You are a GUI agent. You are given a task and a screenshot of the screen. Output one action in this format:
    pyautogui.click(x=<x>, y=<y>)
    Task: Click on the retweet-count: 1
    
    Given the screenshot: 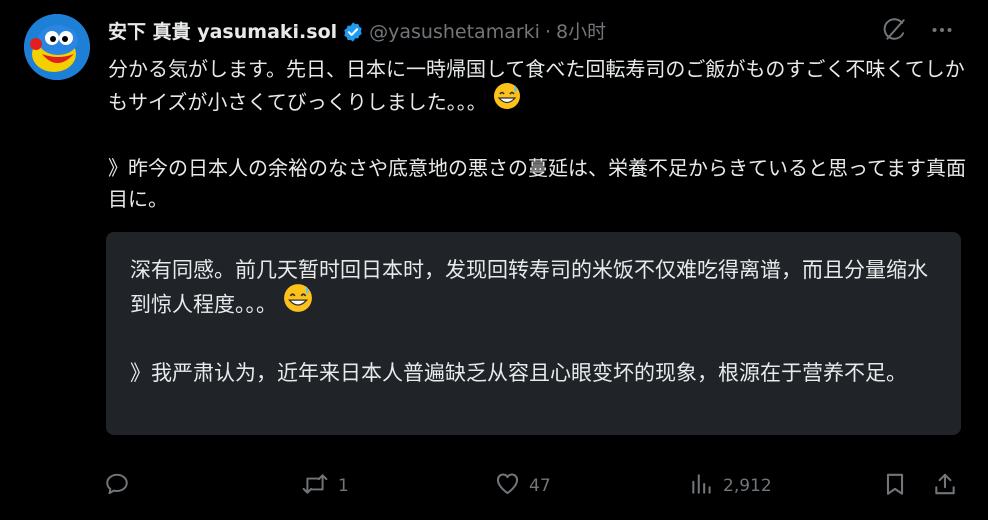 What is the action you would take?
    pyautogui.click(x=343, y=486)
    